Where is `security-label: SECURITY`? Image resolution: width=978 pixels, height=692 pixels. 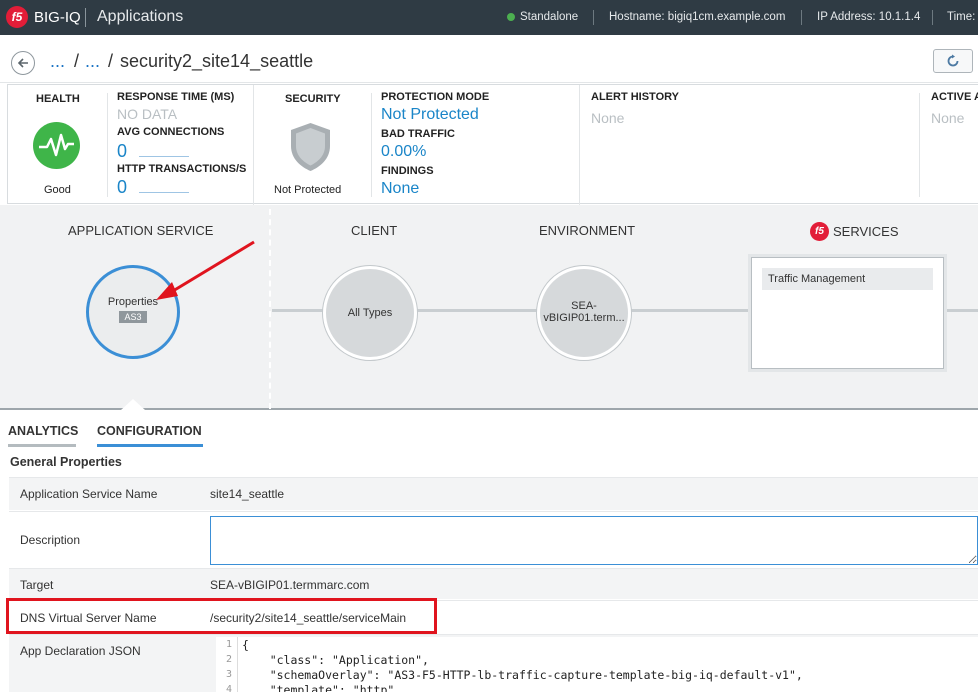 security-label: SECURITY is located at coordinates (313, 99).